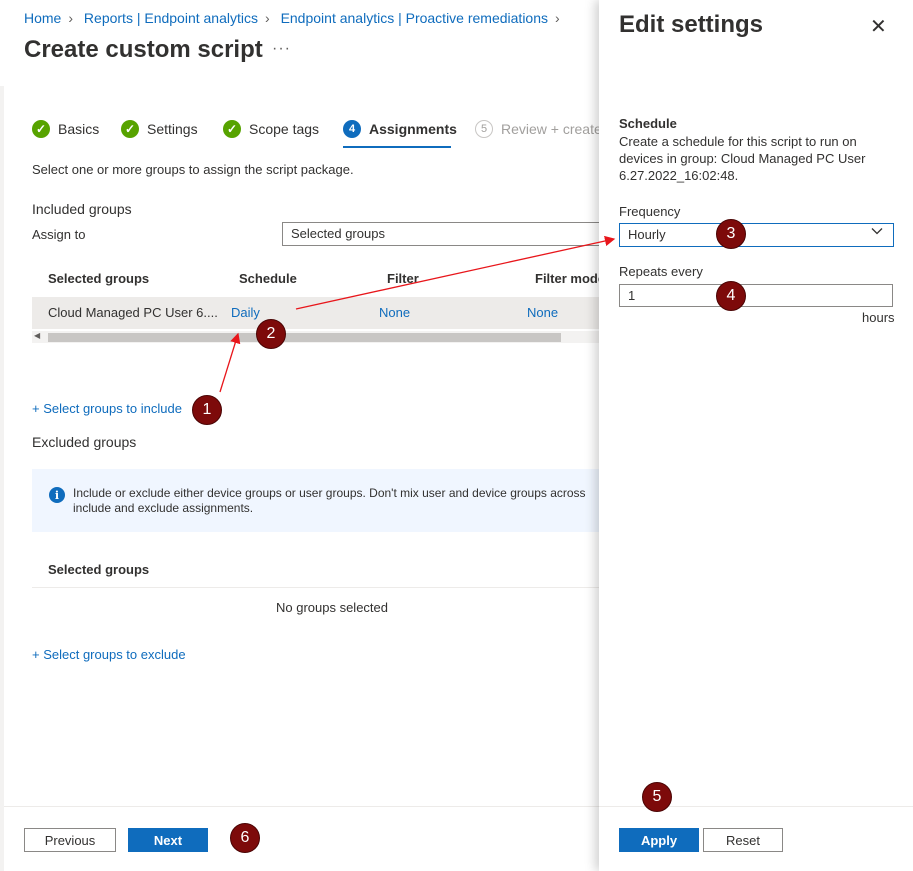  Describe the element at coordinates (877, 232) in the screenshot. I see `chevron-down-icon` at that location.